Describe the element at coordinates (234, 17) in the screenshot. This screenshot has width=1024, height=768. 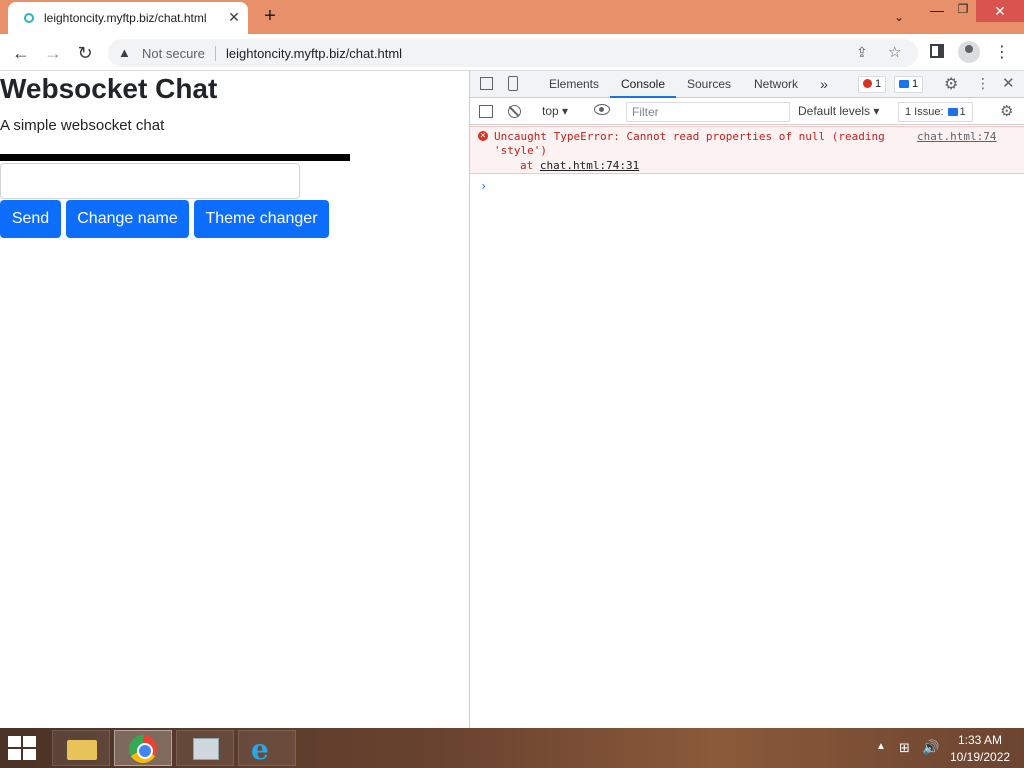
I see `tab-close-icon: ✕` at that location.